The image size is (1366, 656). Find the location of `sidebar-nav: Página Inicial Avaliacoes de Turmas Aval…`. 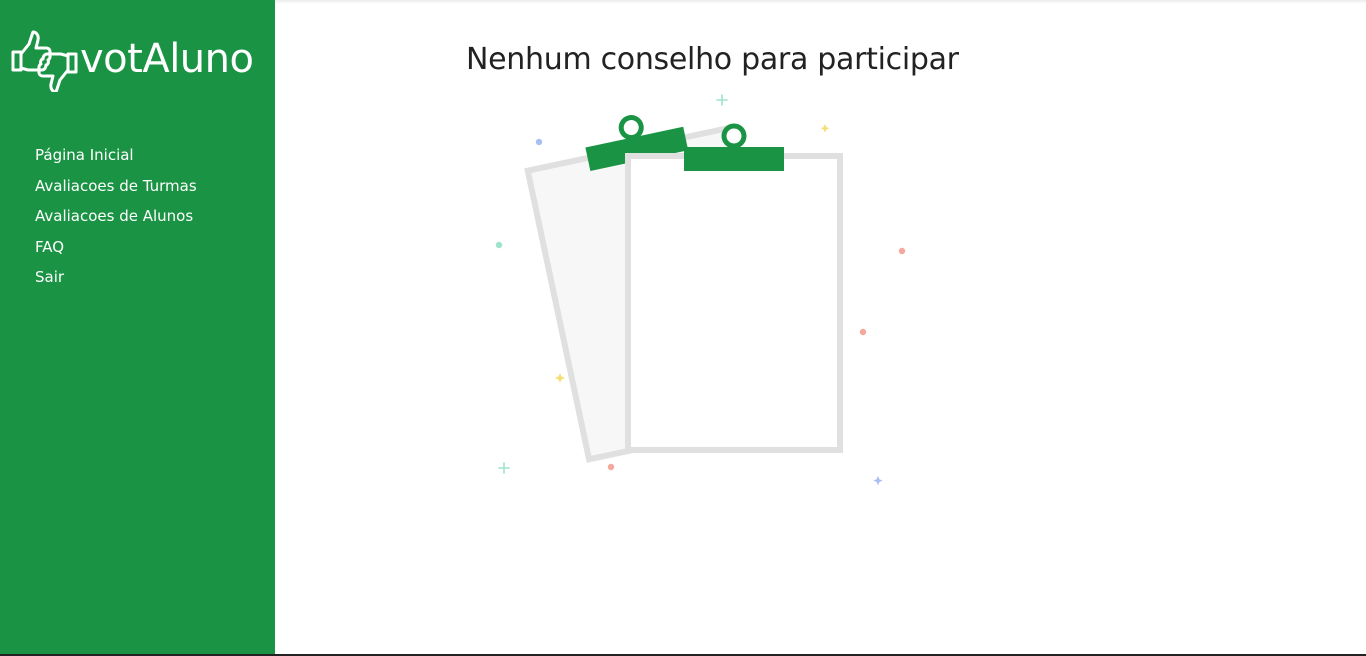

sidebar-nav: Página Inicial Avaliacoes de Turmas Aval… is located at coordinates (116, 219).